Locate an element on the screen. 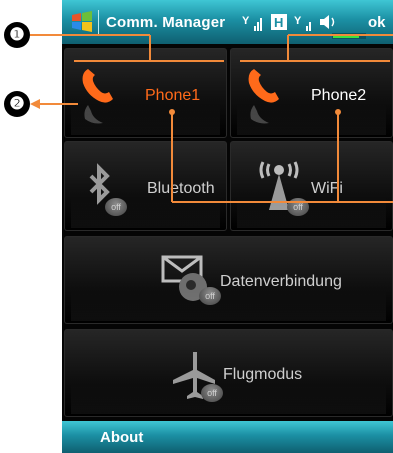  callout-2: ❷ is located at coordinates (17, 104).